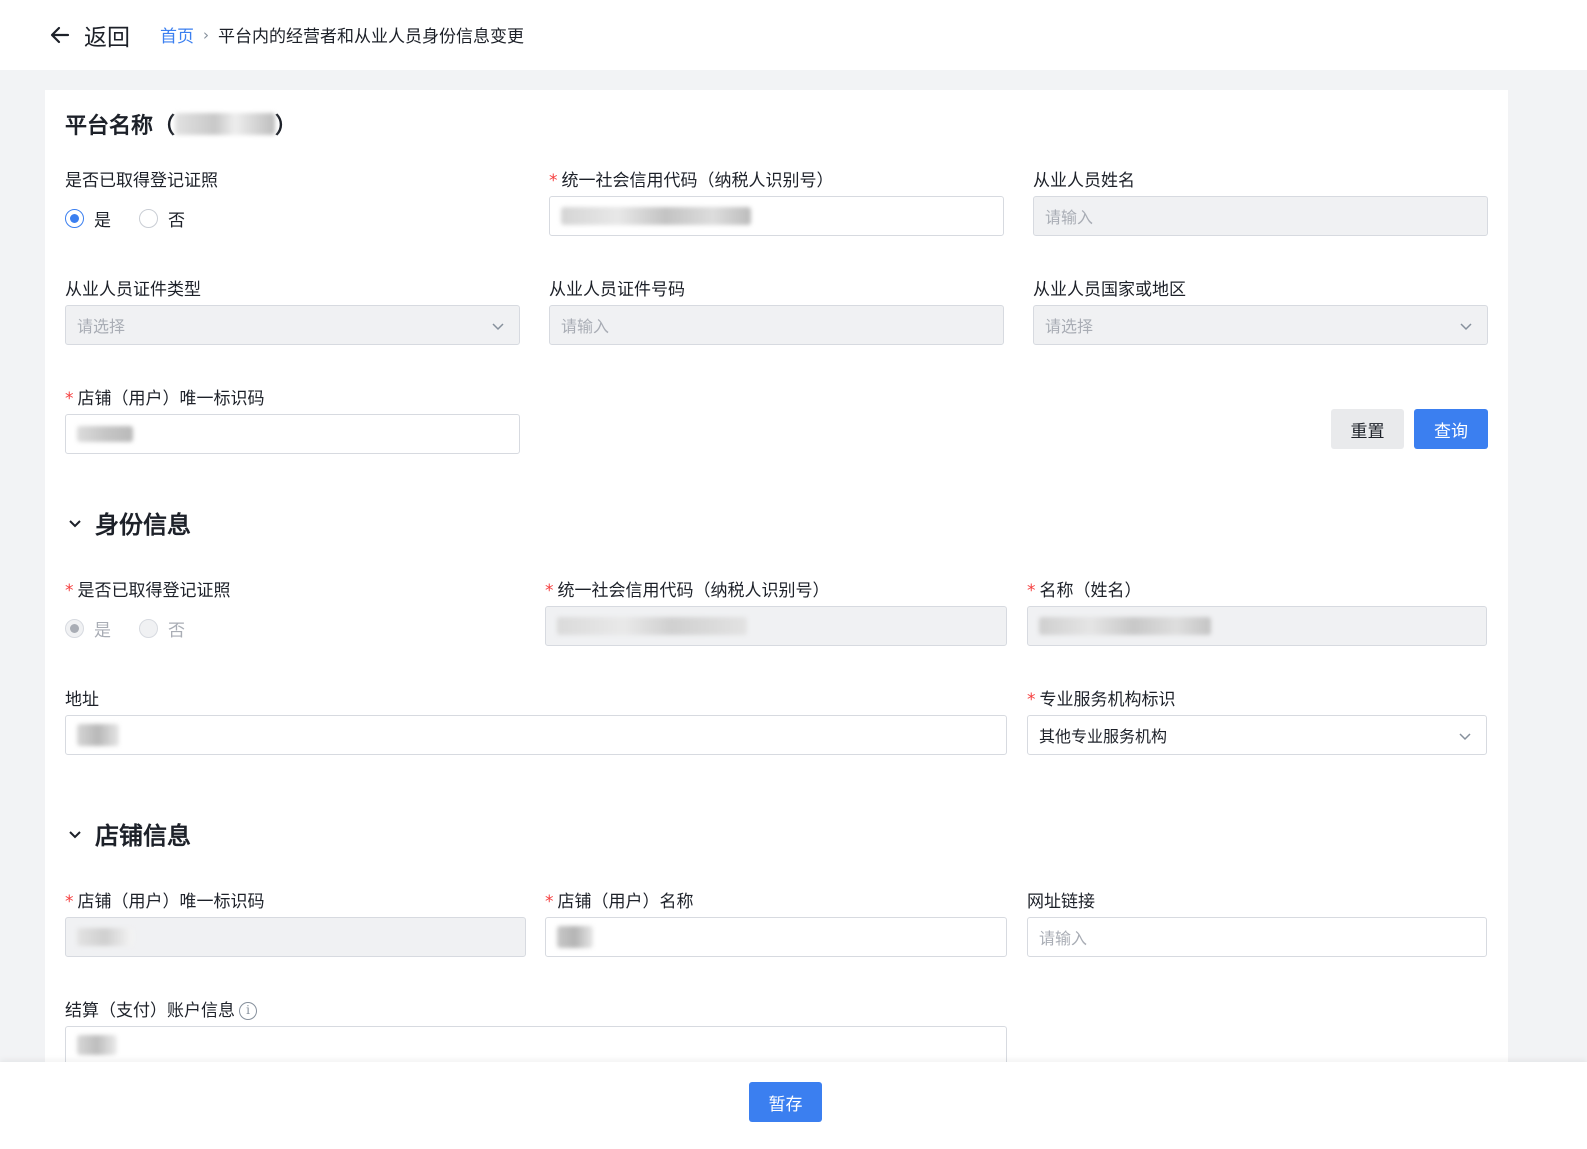 The height and width of the screenshot is (1149, 1587). I want to click on shop-section-toggle: 店铺信息, so click(129, 833).